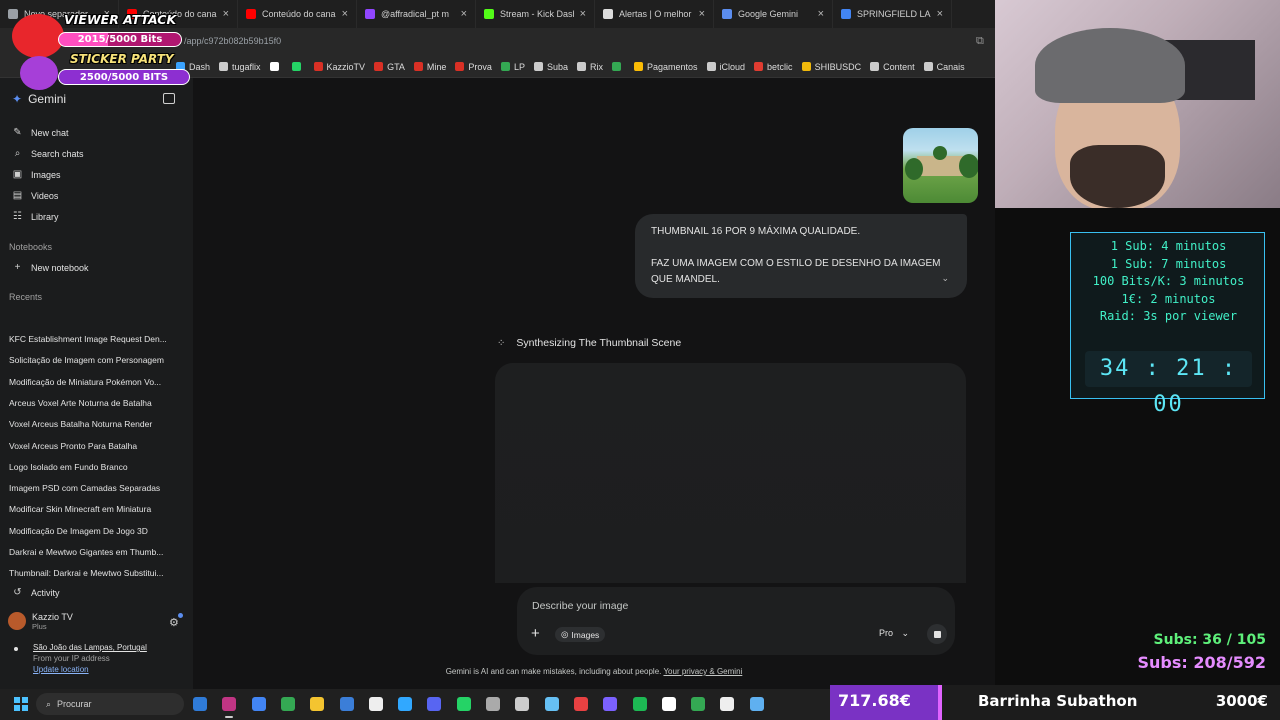  I want to click on capcut-icon, so click(375, 704).